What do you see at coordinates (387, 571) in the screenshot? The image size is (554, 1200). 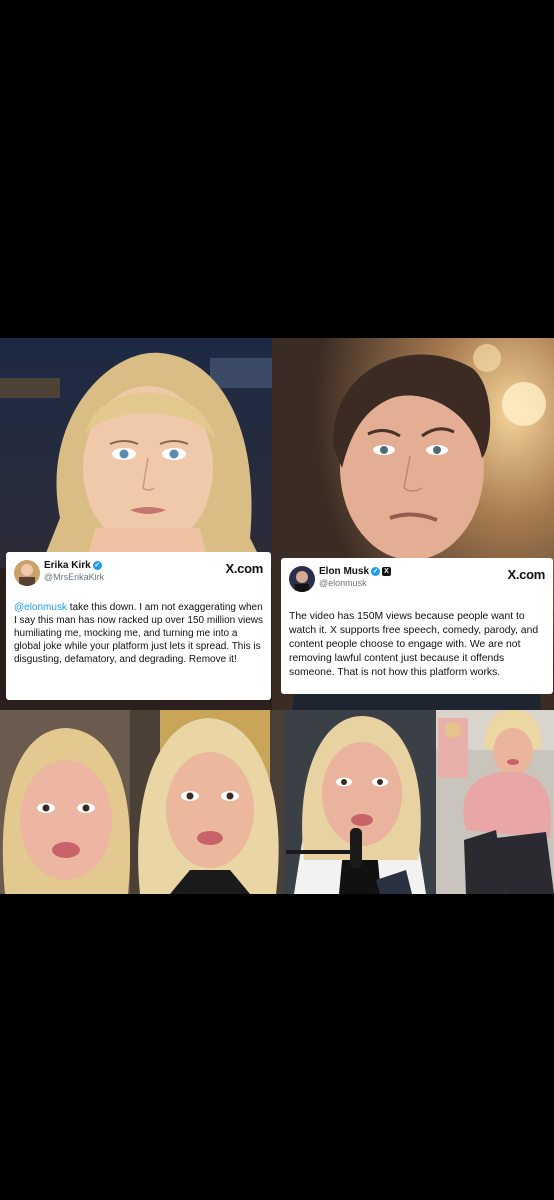 I see `x-logo-badge-icon: X` at bounding box center [387, 571].